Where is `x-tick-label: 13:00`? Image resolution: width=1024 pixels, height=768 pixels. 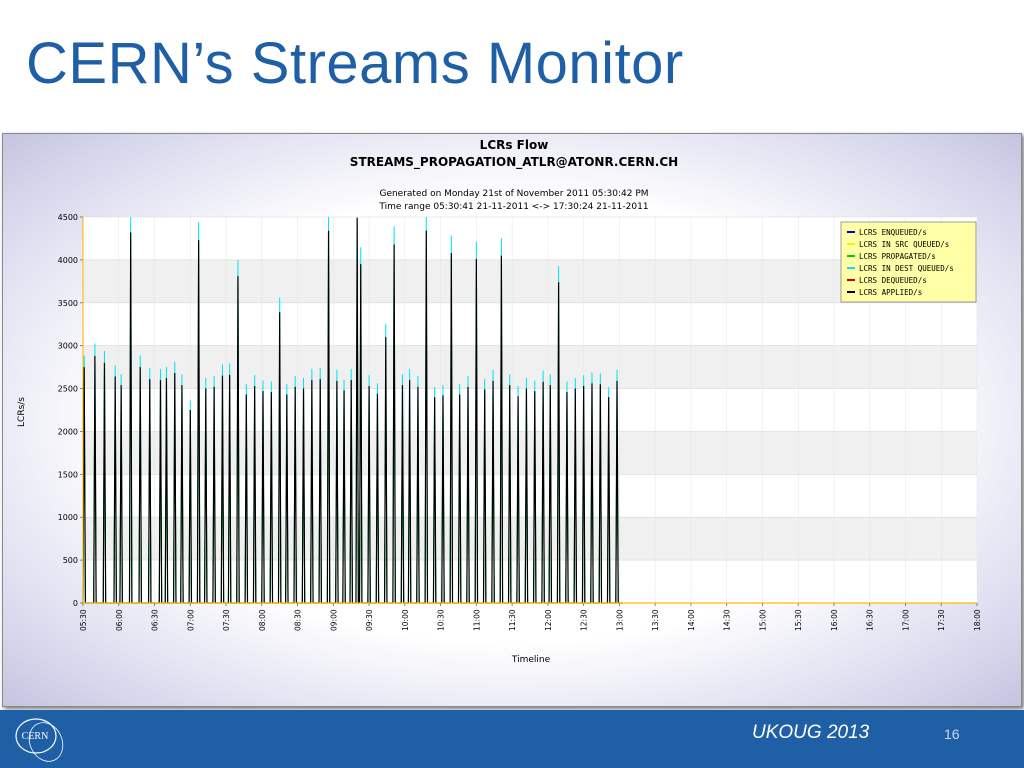
x-tick-label: 13:00 is located at coordinates (619, 620).